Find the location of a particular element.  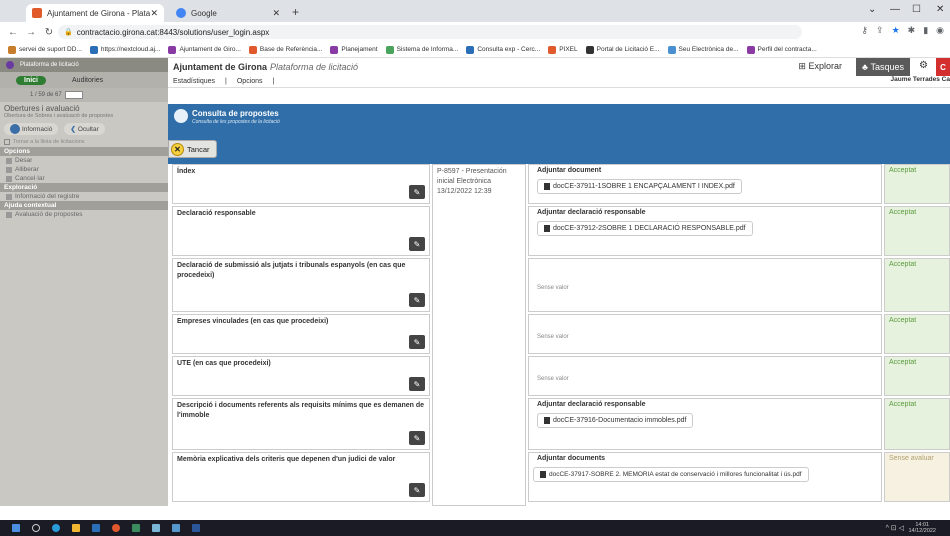

tab-title: Google is located at coordinates (204, 13).